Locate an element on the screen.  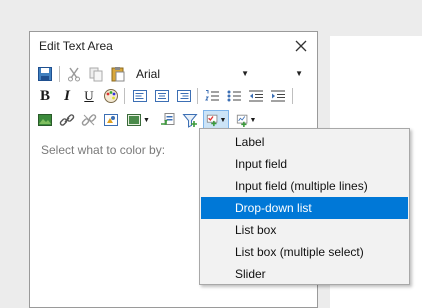
insert-visualization-button: ▼ is located at coordinates (138, 120).